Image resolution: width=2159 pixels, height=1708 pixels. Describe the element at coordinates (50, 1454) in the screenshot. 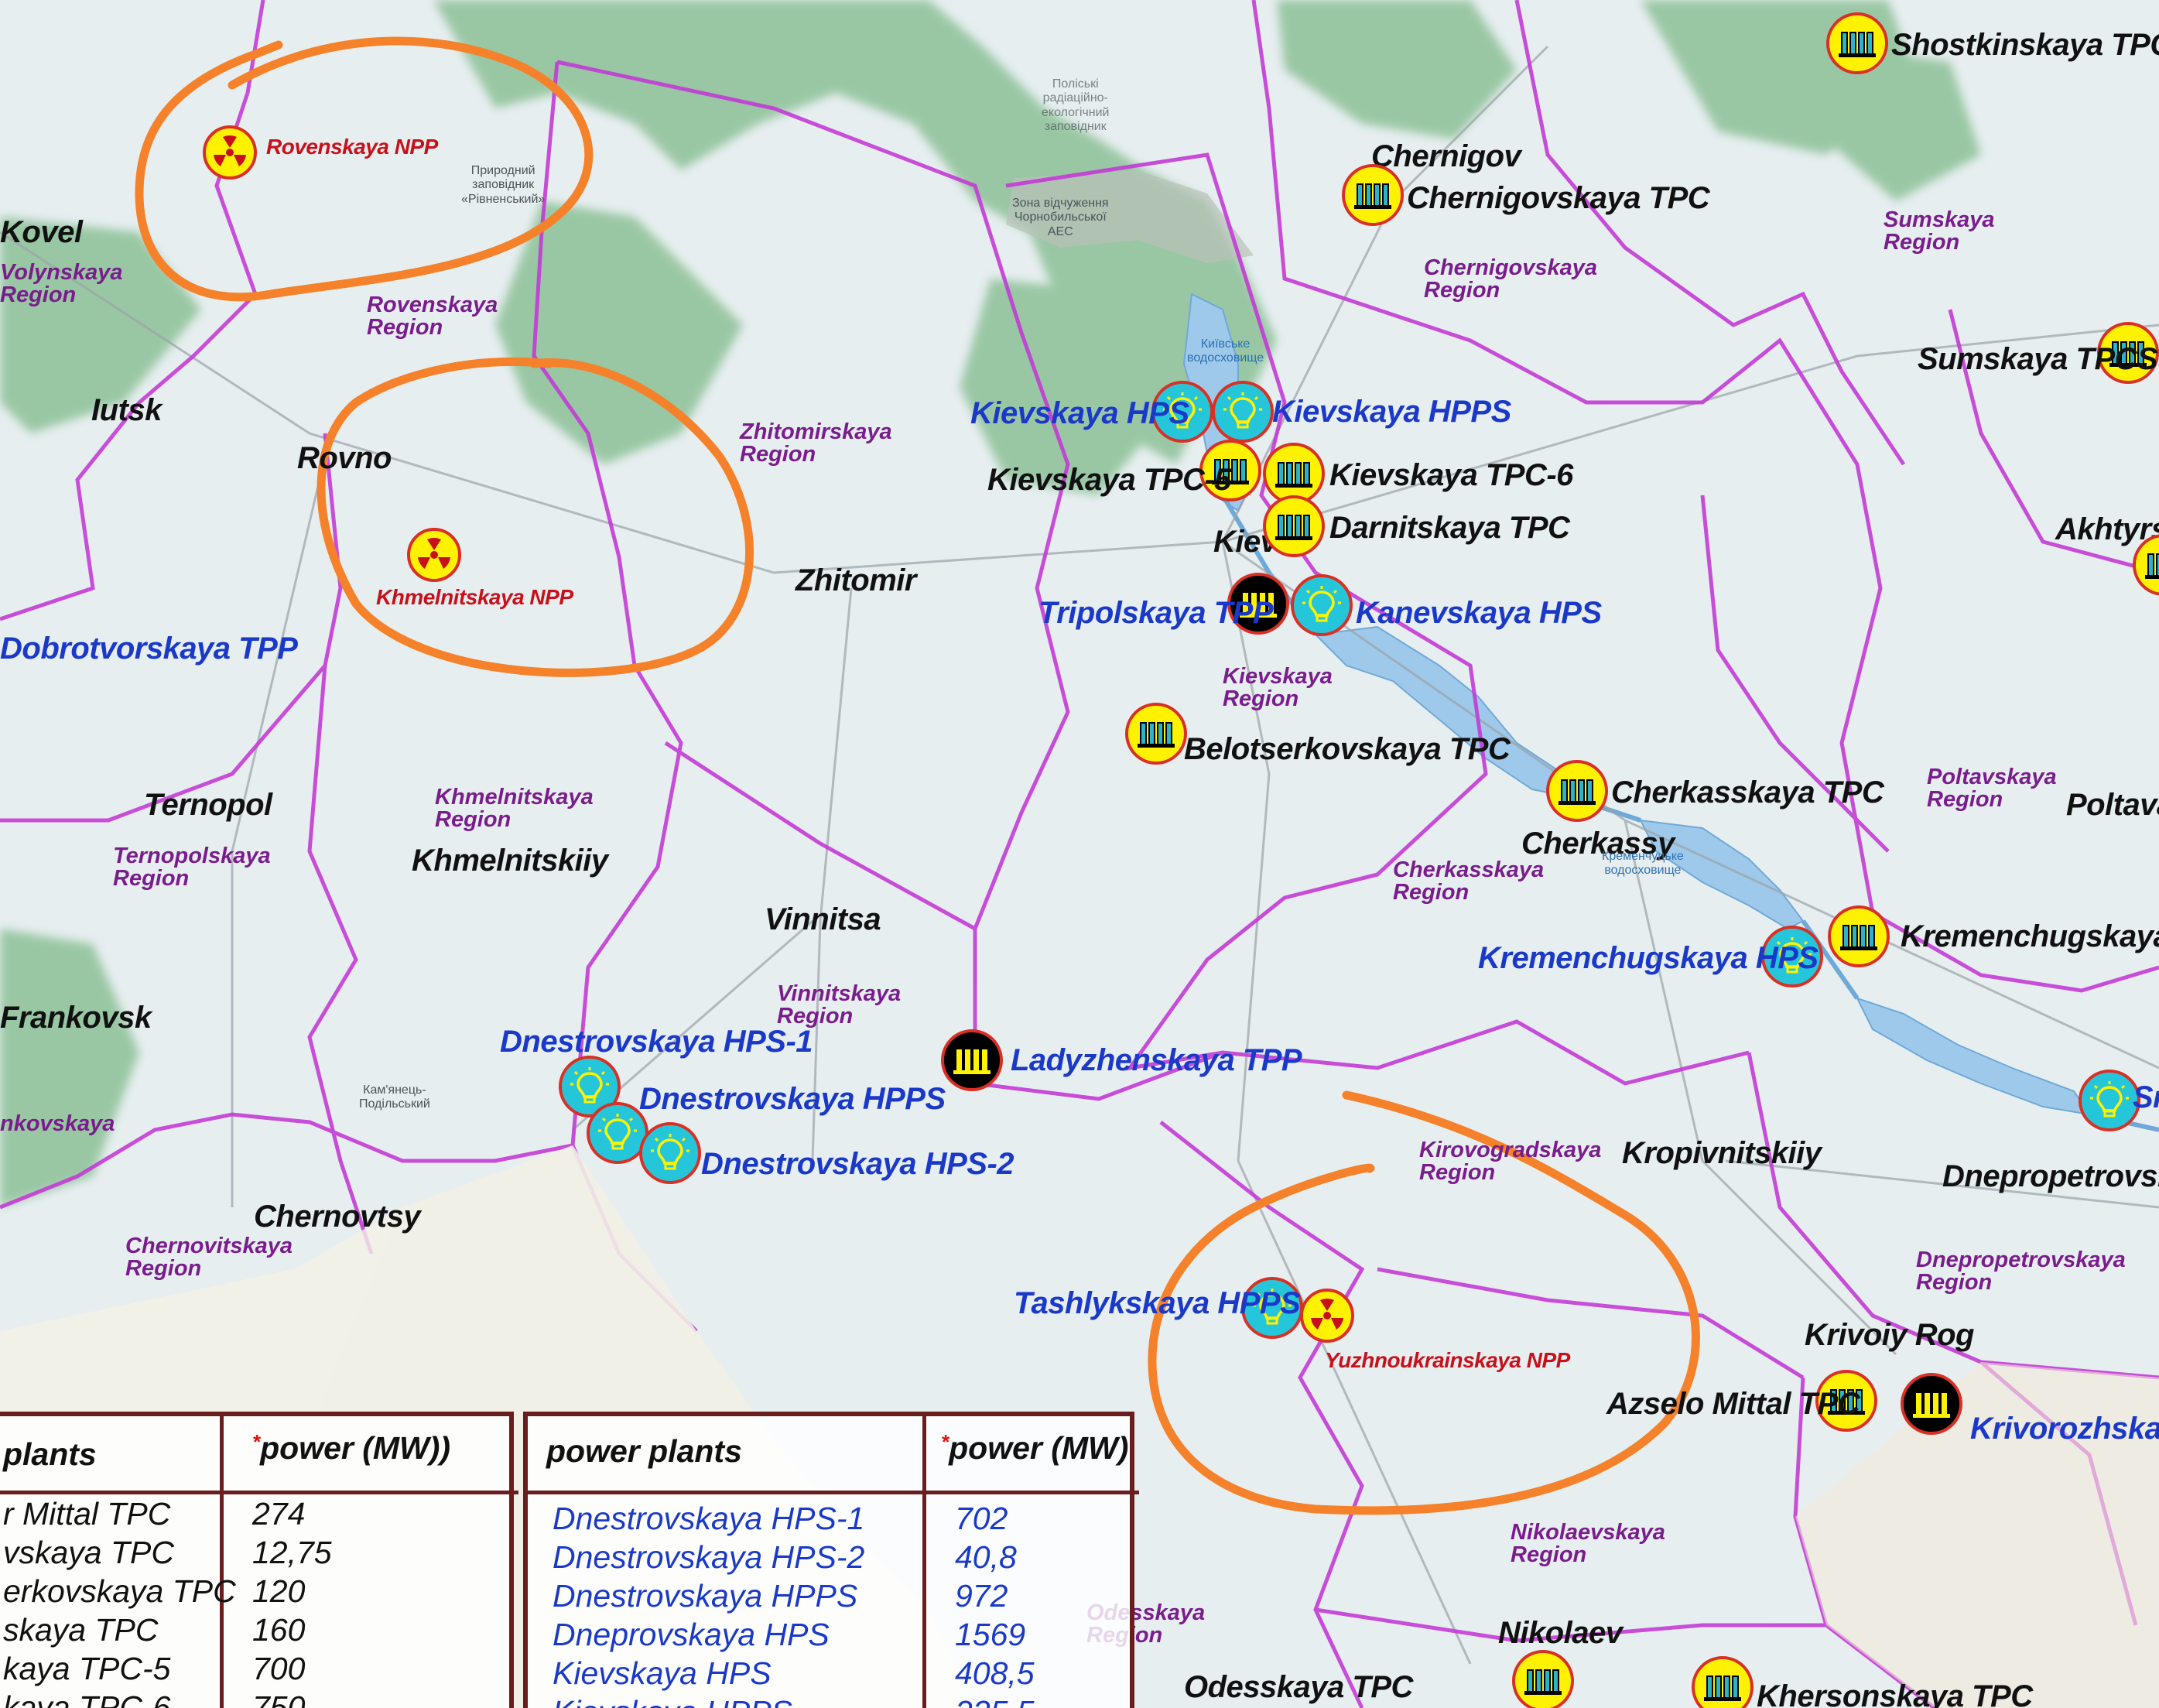

I see `table-left-header-plants: plants` at that location.